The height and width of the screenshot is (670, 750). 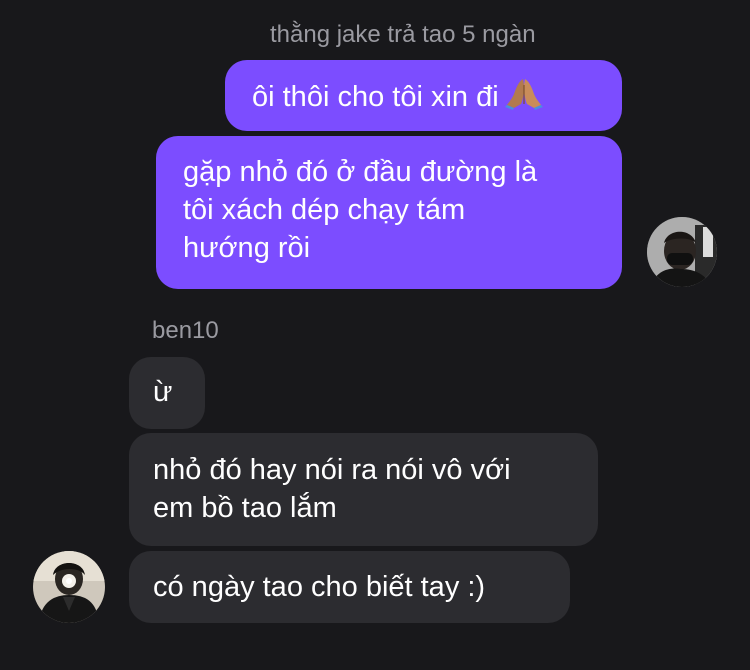 I want to click on message-text-line: em bồ tao lắm, so click(x=245, y=508).